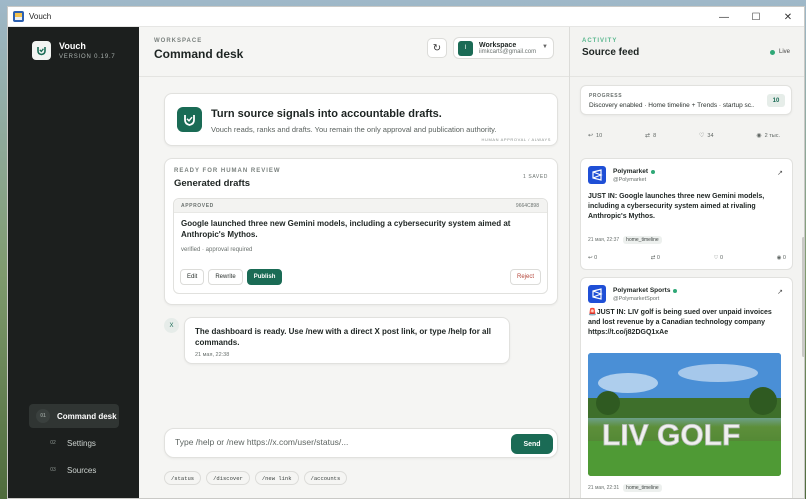  I want to click on post-image: LIV GOLF, so click(684, 414).